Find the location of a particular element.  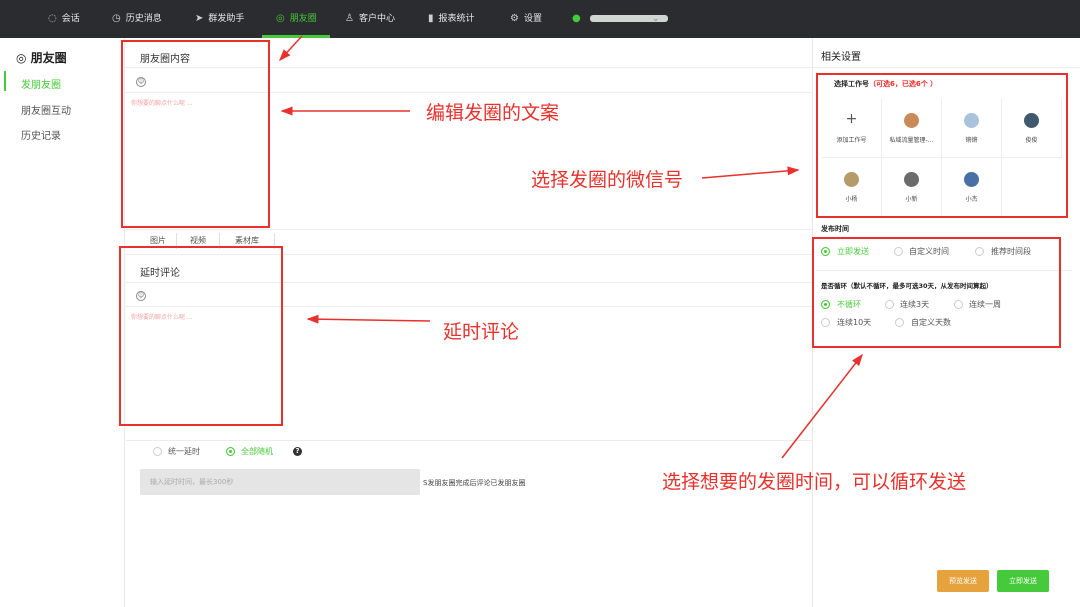

annotation-choose-time: 选择想要的发圈时间，可以循环发送 is located at coordinates (814, 482).